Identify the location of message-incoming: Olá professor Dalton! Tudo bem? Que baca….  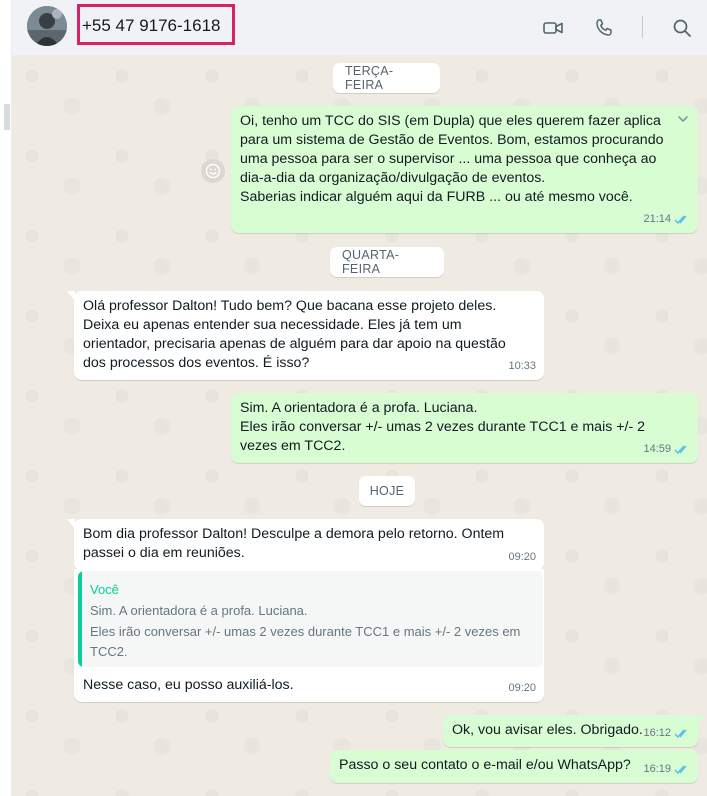
(305, 335).